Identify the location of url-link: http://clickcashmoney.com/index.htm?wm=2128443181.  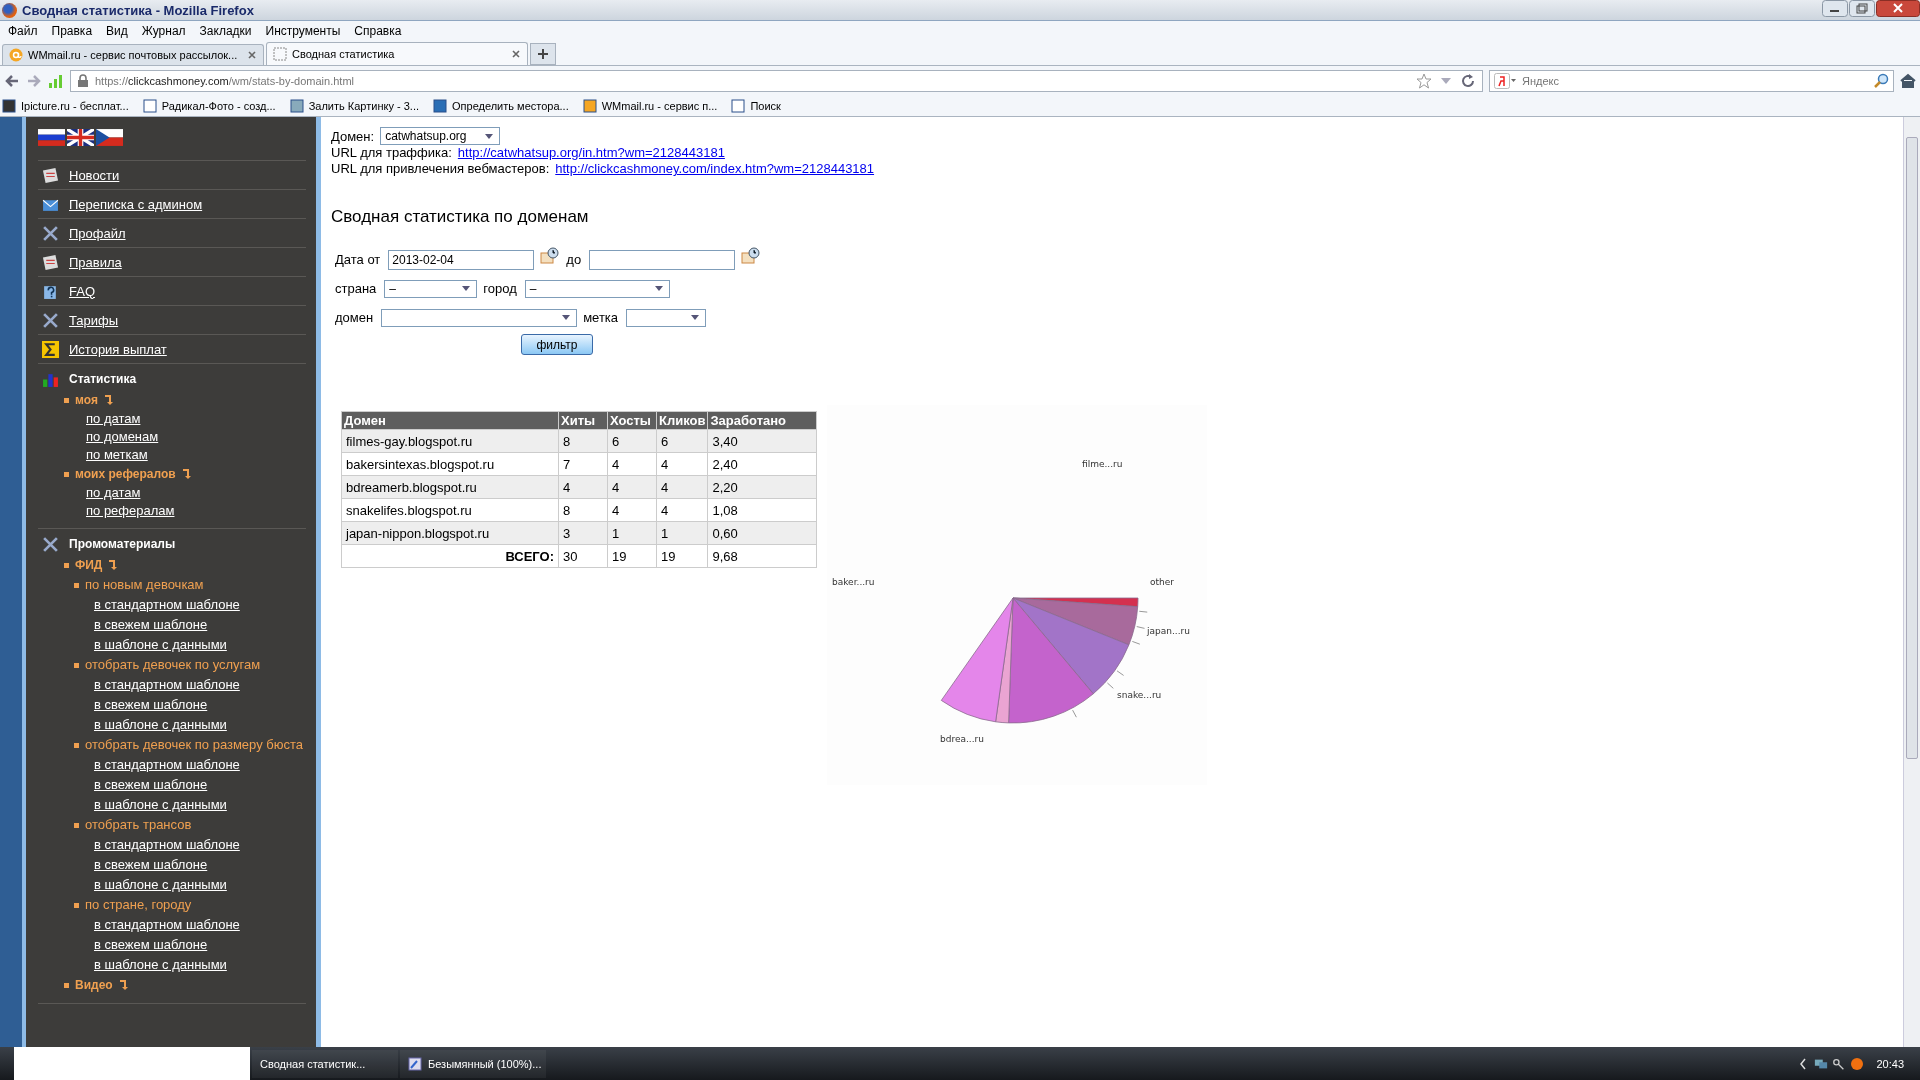
(715, 169).